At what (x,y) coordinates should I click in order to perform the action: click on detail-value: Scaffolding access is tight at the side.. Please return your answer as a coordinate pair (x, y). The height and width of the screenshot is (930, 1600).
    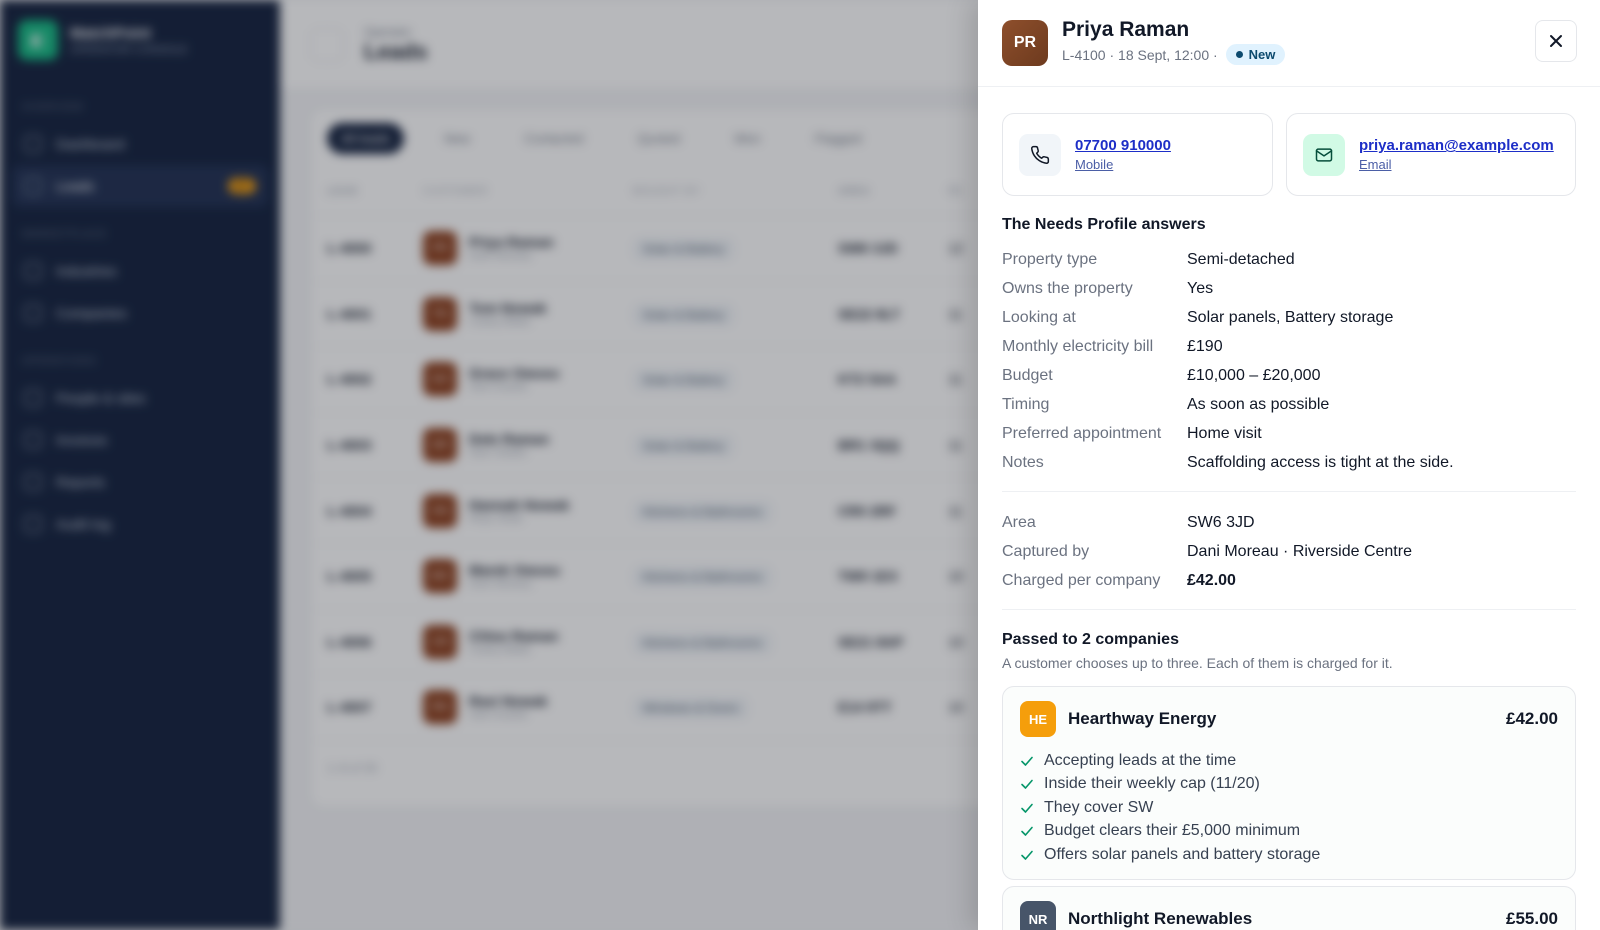
    Looking at the image, I should click on (1320, 462).